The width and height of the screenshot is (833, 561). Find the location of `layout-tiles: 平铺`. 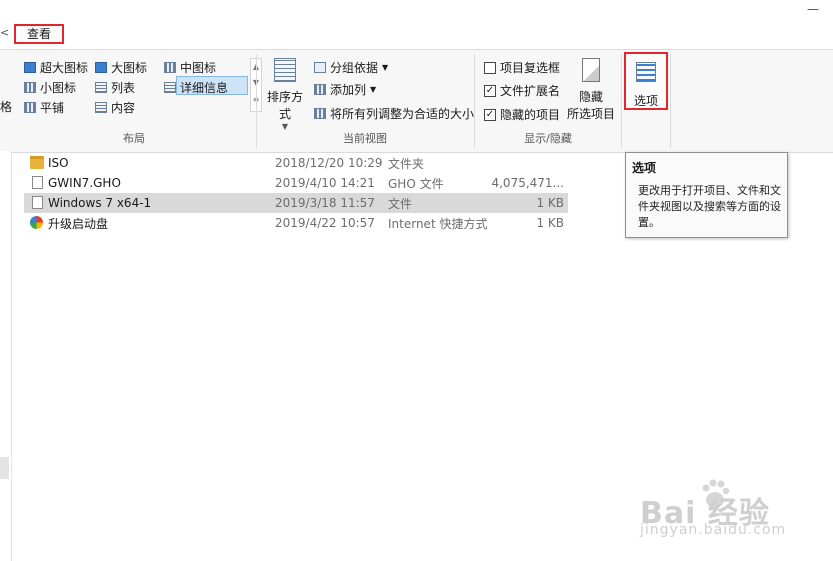

layout-tiles: 平铺 is located at coordinates (44, 107).